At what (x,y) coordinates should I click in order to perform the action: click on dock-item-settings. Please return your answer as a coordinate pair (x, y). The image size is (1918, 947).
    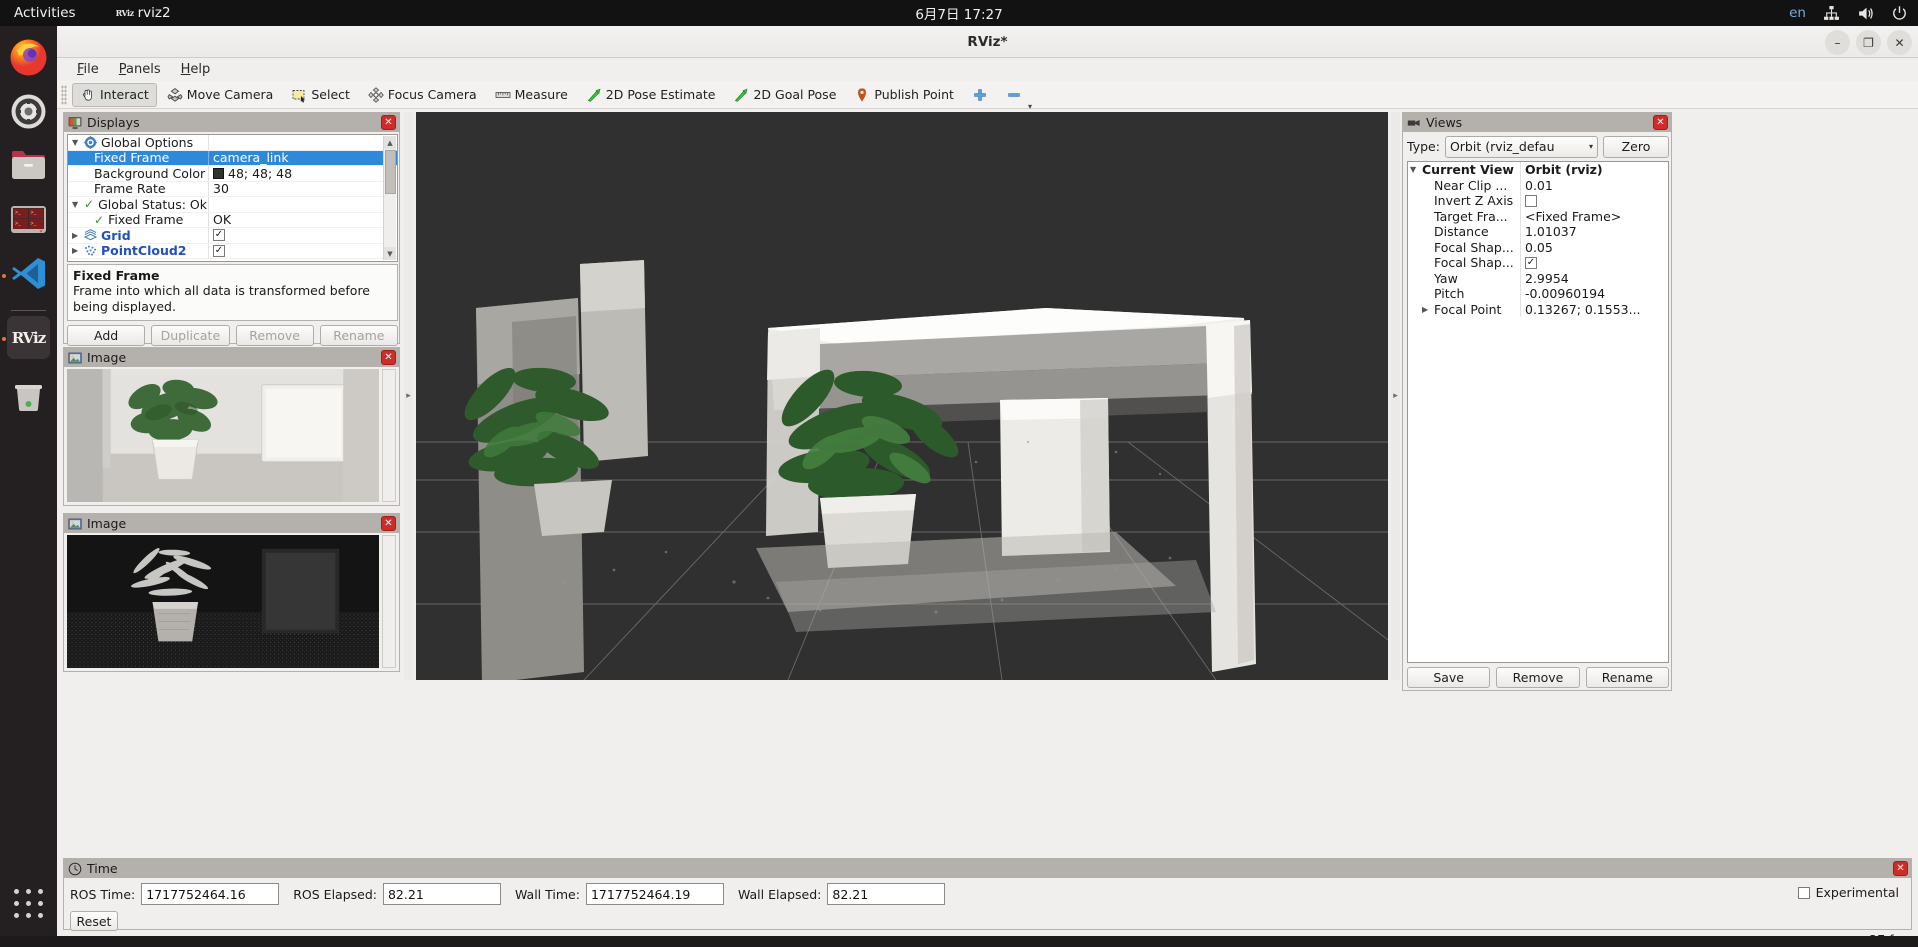
    Looking at the image, I should click on (28, 111).